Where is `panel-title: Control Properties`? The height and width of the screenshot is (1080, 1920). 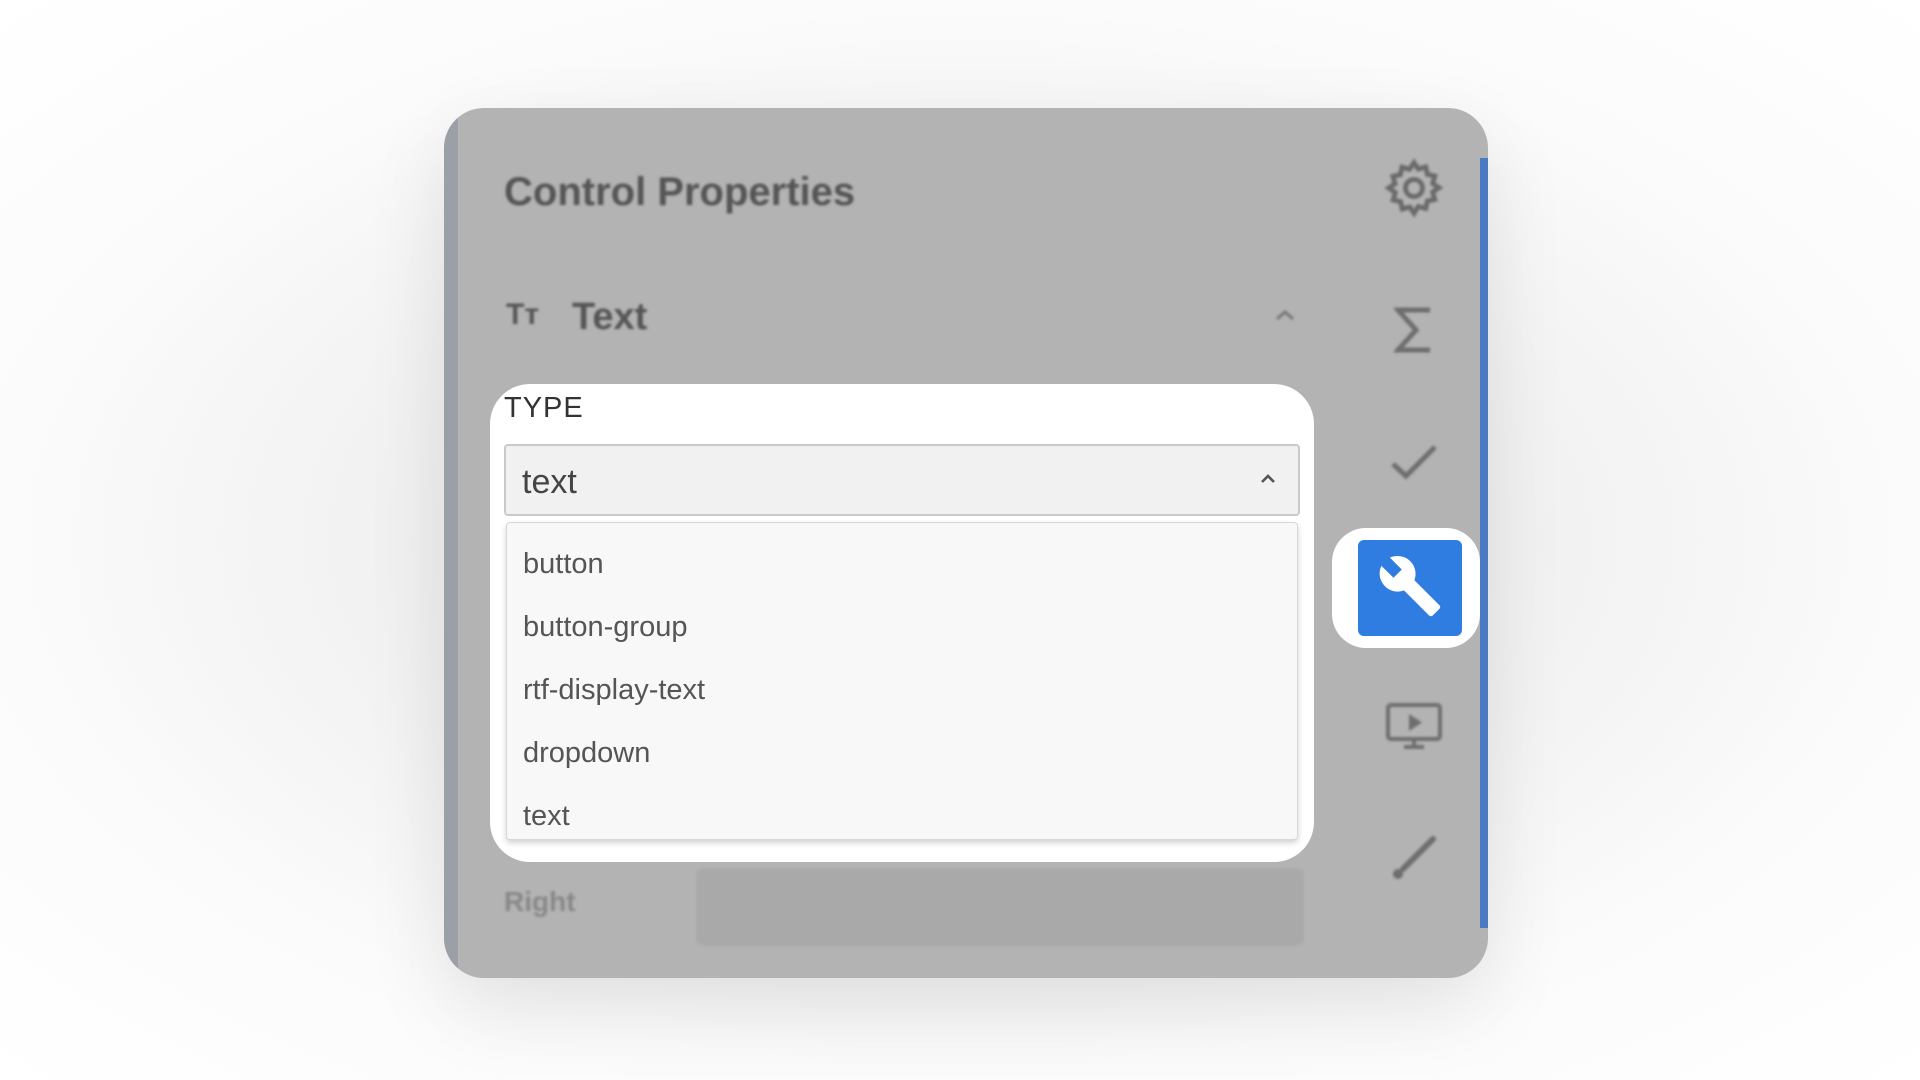
panel-title: Control Properties is located at coordinates (680, 192).